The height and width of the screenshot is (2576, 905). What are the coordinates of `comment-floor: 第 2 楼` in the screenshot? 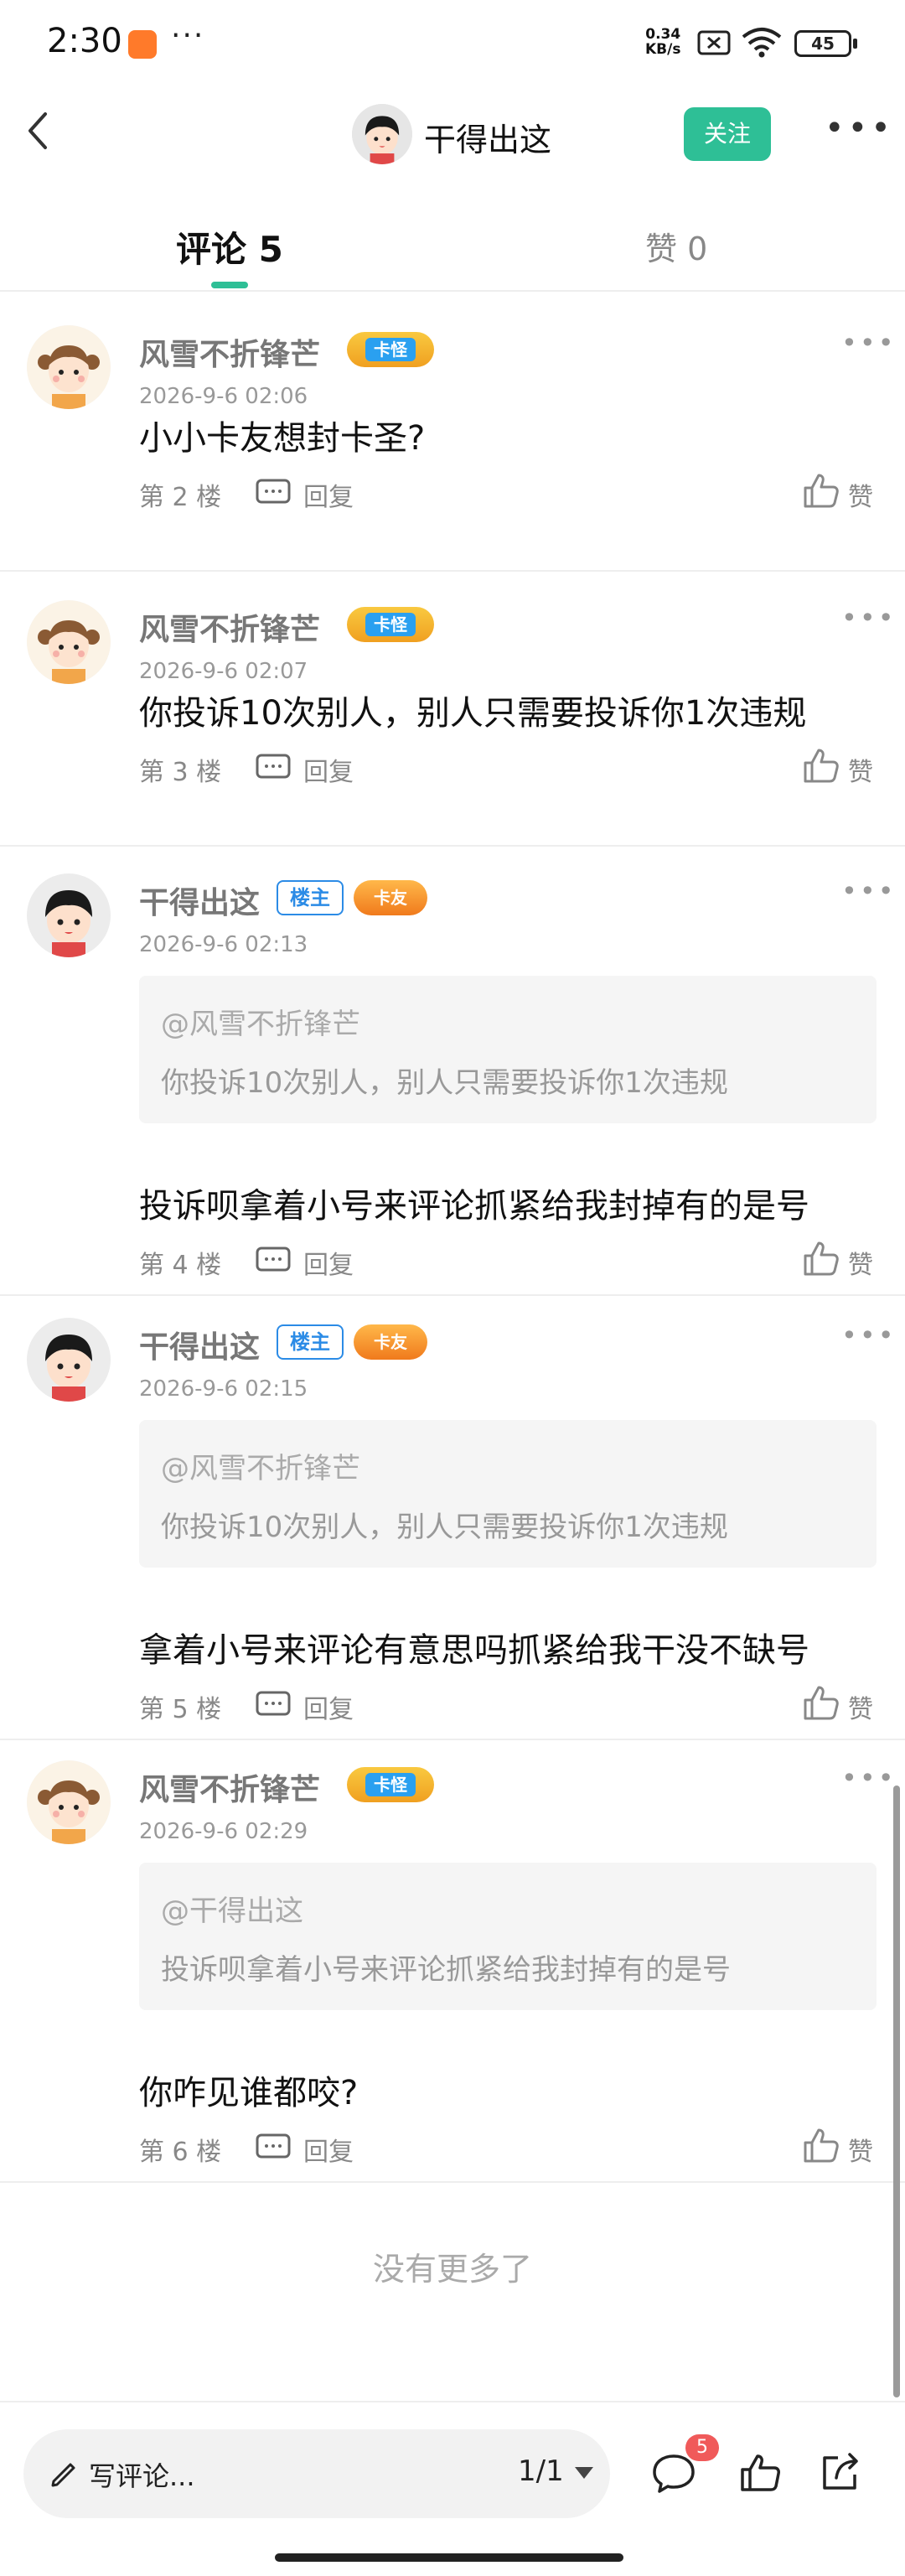 It's located at (180, 497).